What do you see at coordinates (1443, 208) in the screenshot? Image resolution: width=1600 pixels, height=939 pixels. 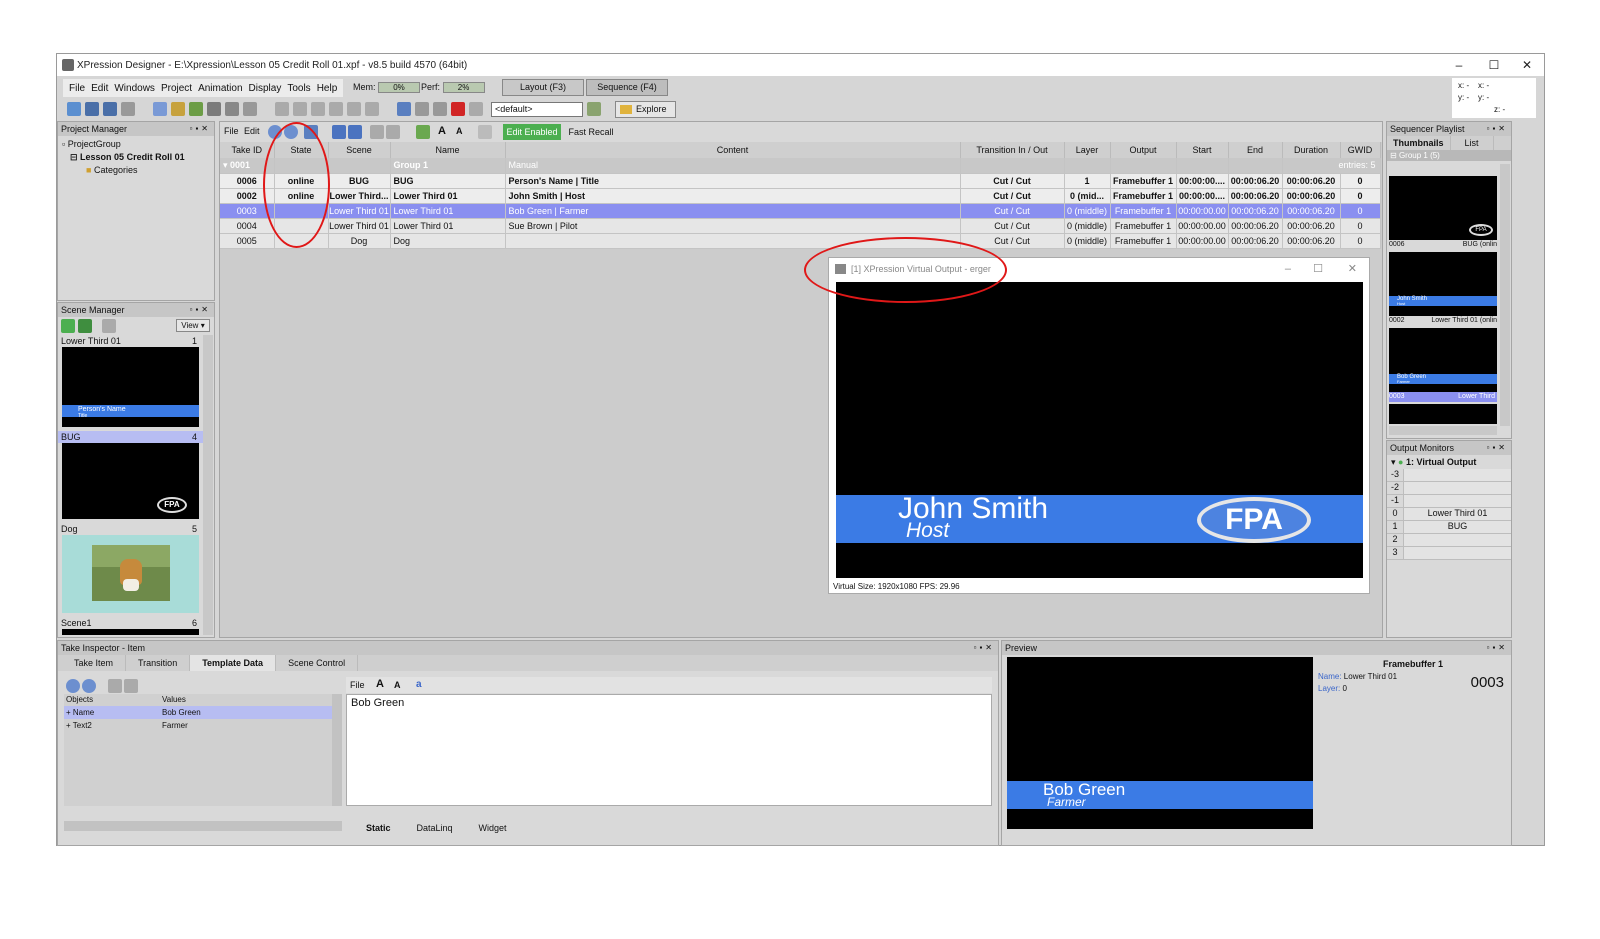 I see `playlist-thumb-bug: FPA` at bounding box center [1443, 208].